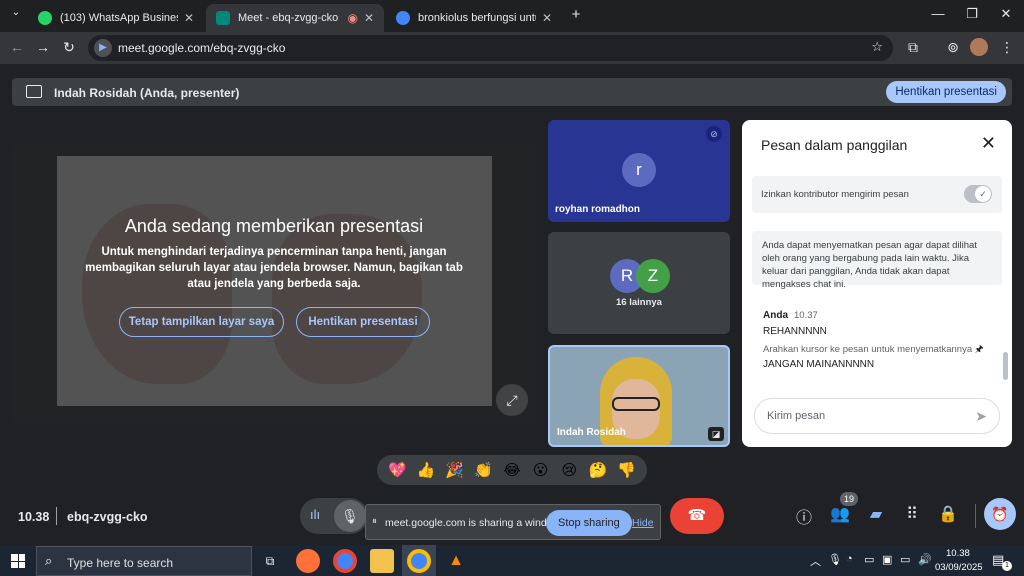 The image size is (1024, 576). I want to click on tray-chevron-icon: ︿, so click(815, 561).